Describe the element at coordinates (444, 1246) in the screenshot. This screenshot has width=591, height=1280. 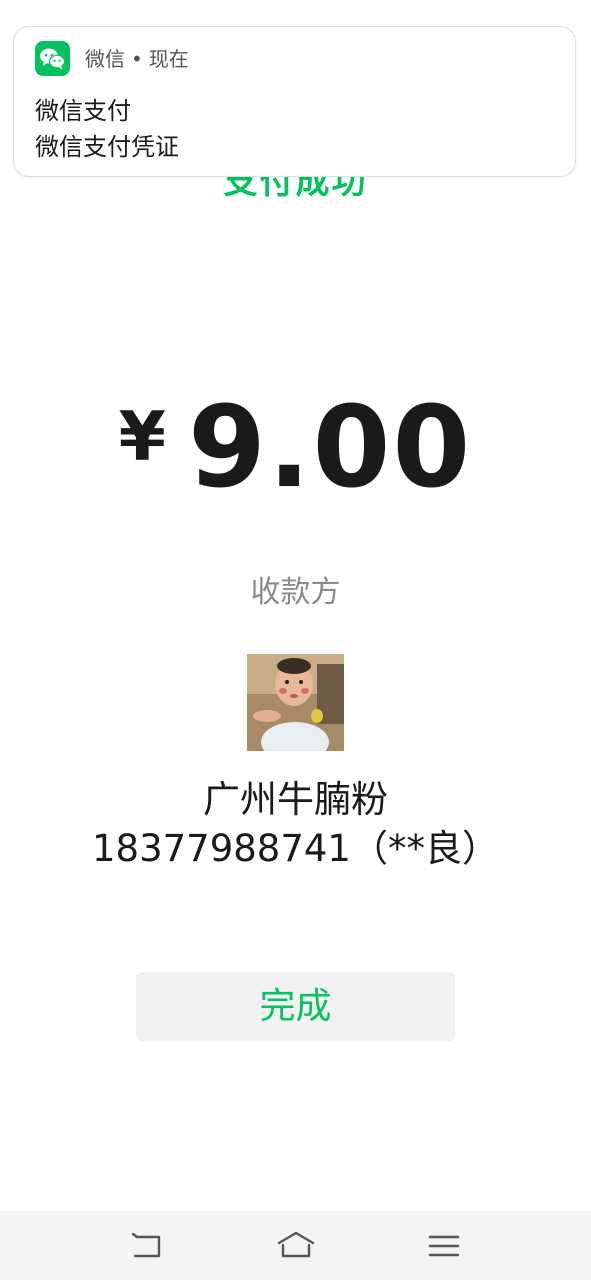
I see `menu-icon` at that location.